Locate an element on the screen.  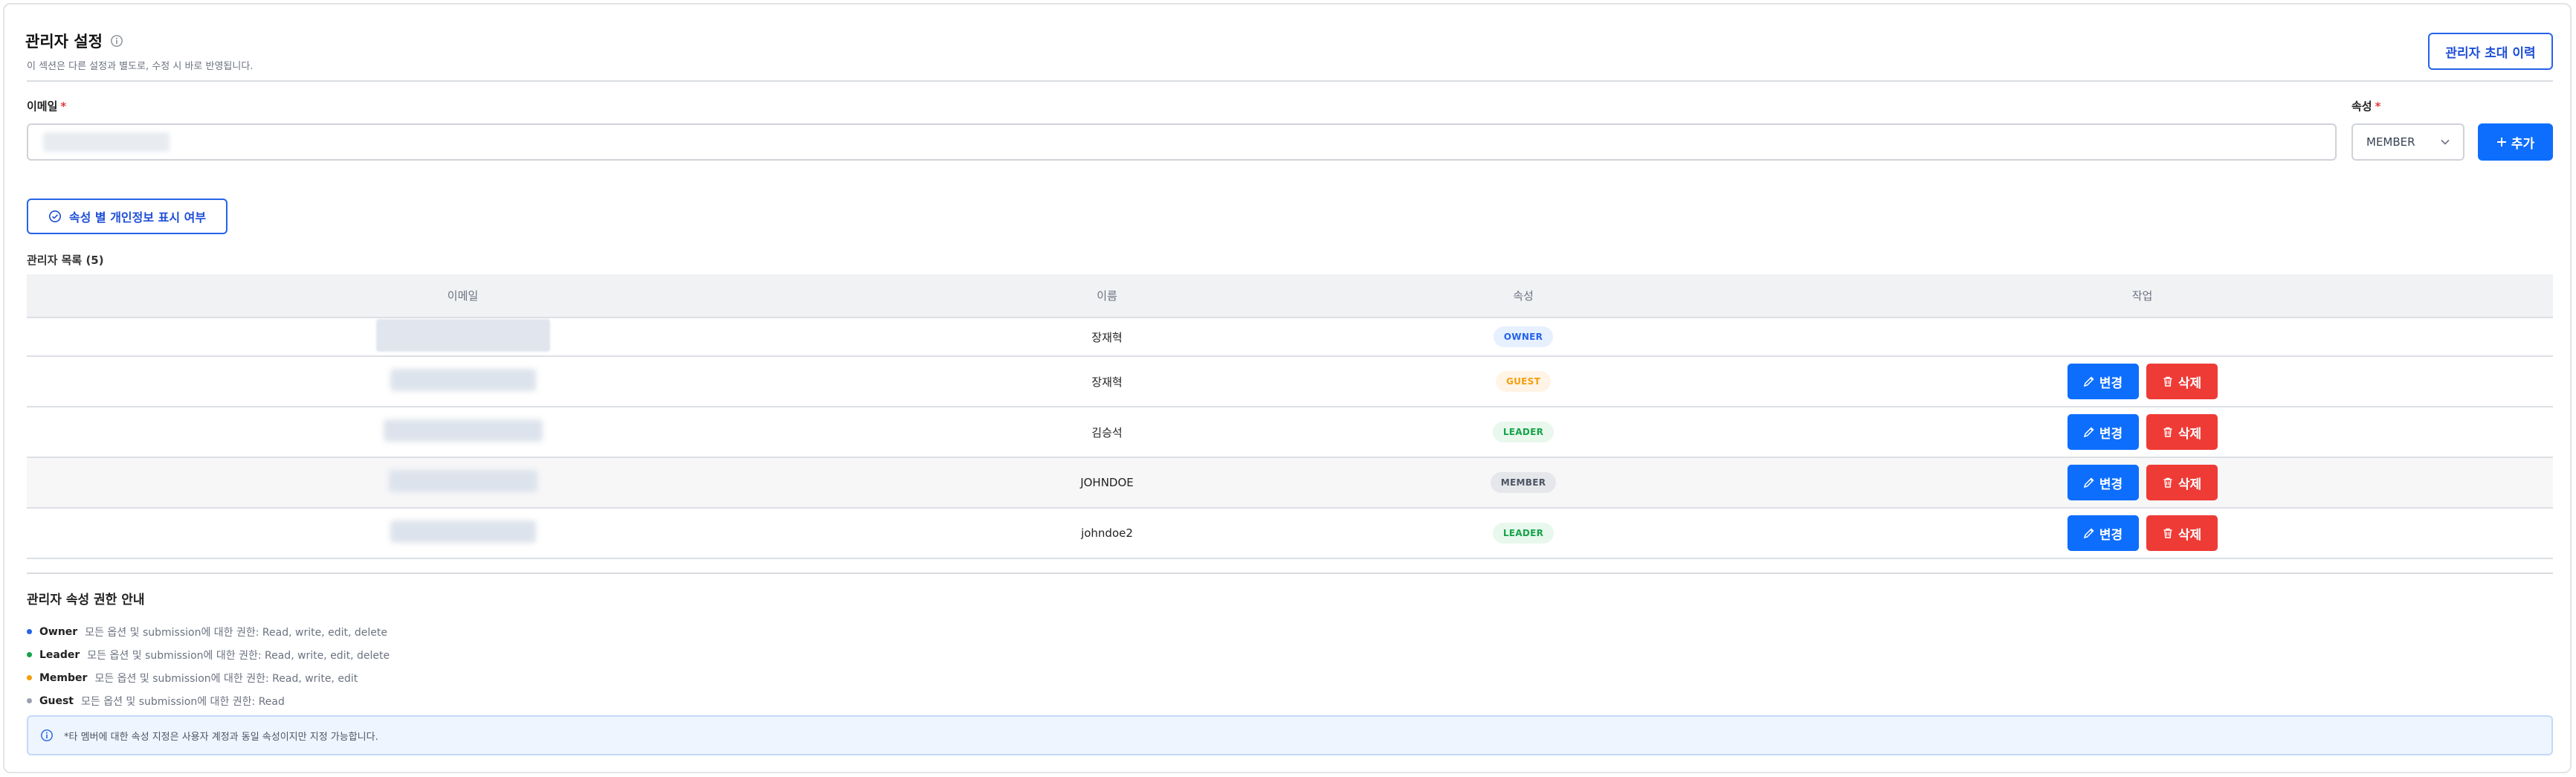
table-divider is located at coordinates (1290, 573).